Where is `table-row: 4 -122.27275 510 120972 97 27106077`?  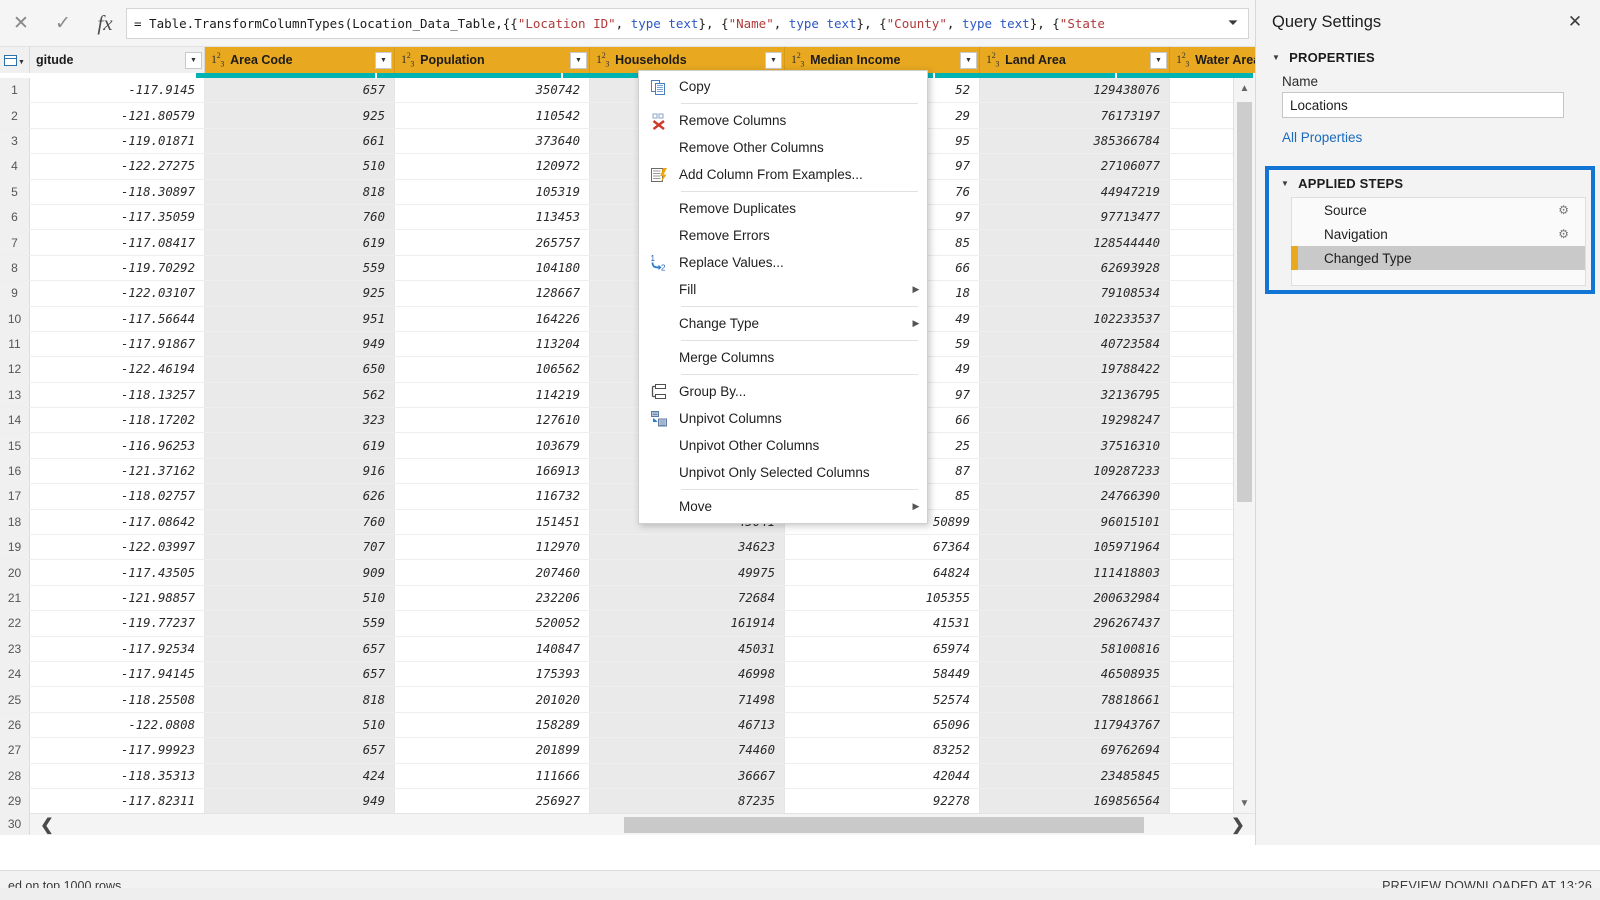
table-row: 4 -122.27275 510 120972 97 27106077 is located at coordinates (627, 167).